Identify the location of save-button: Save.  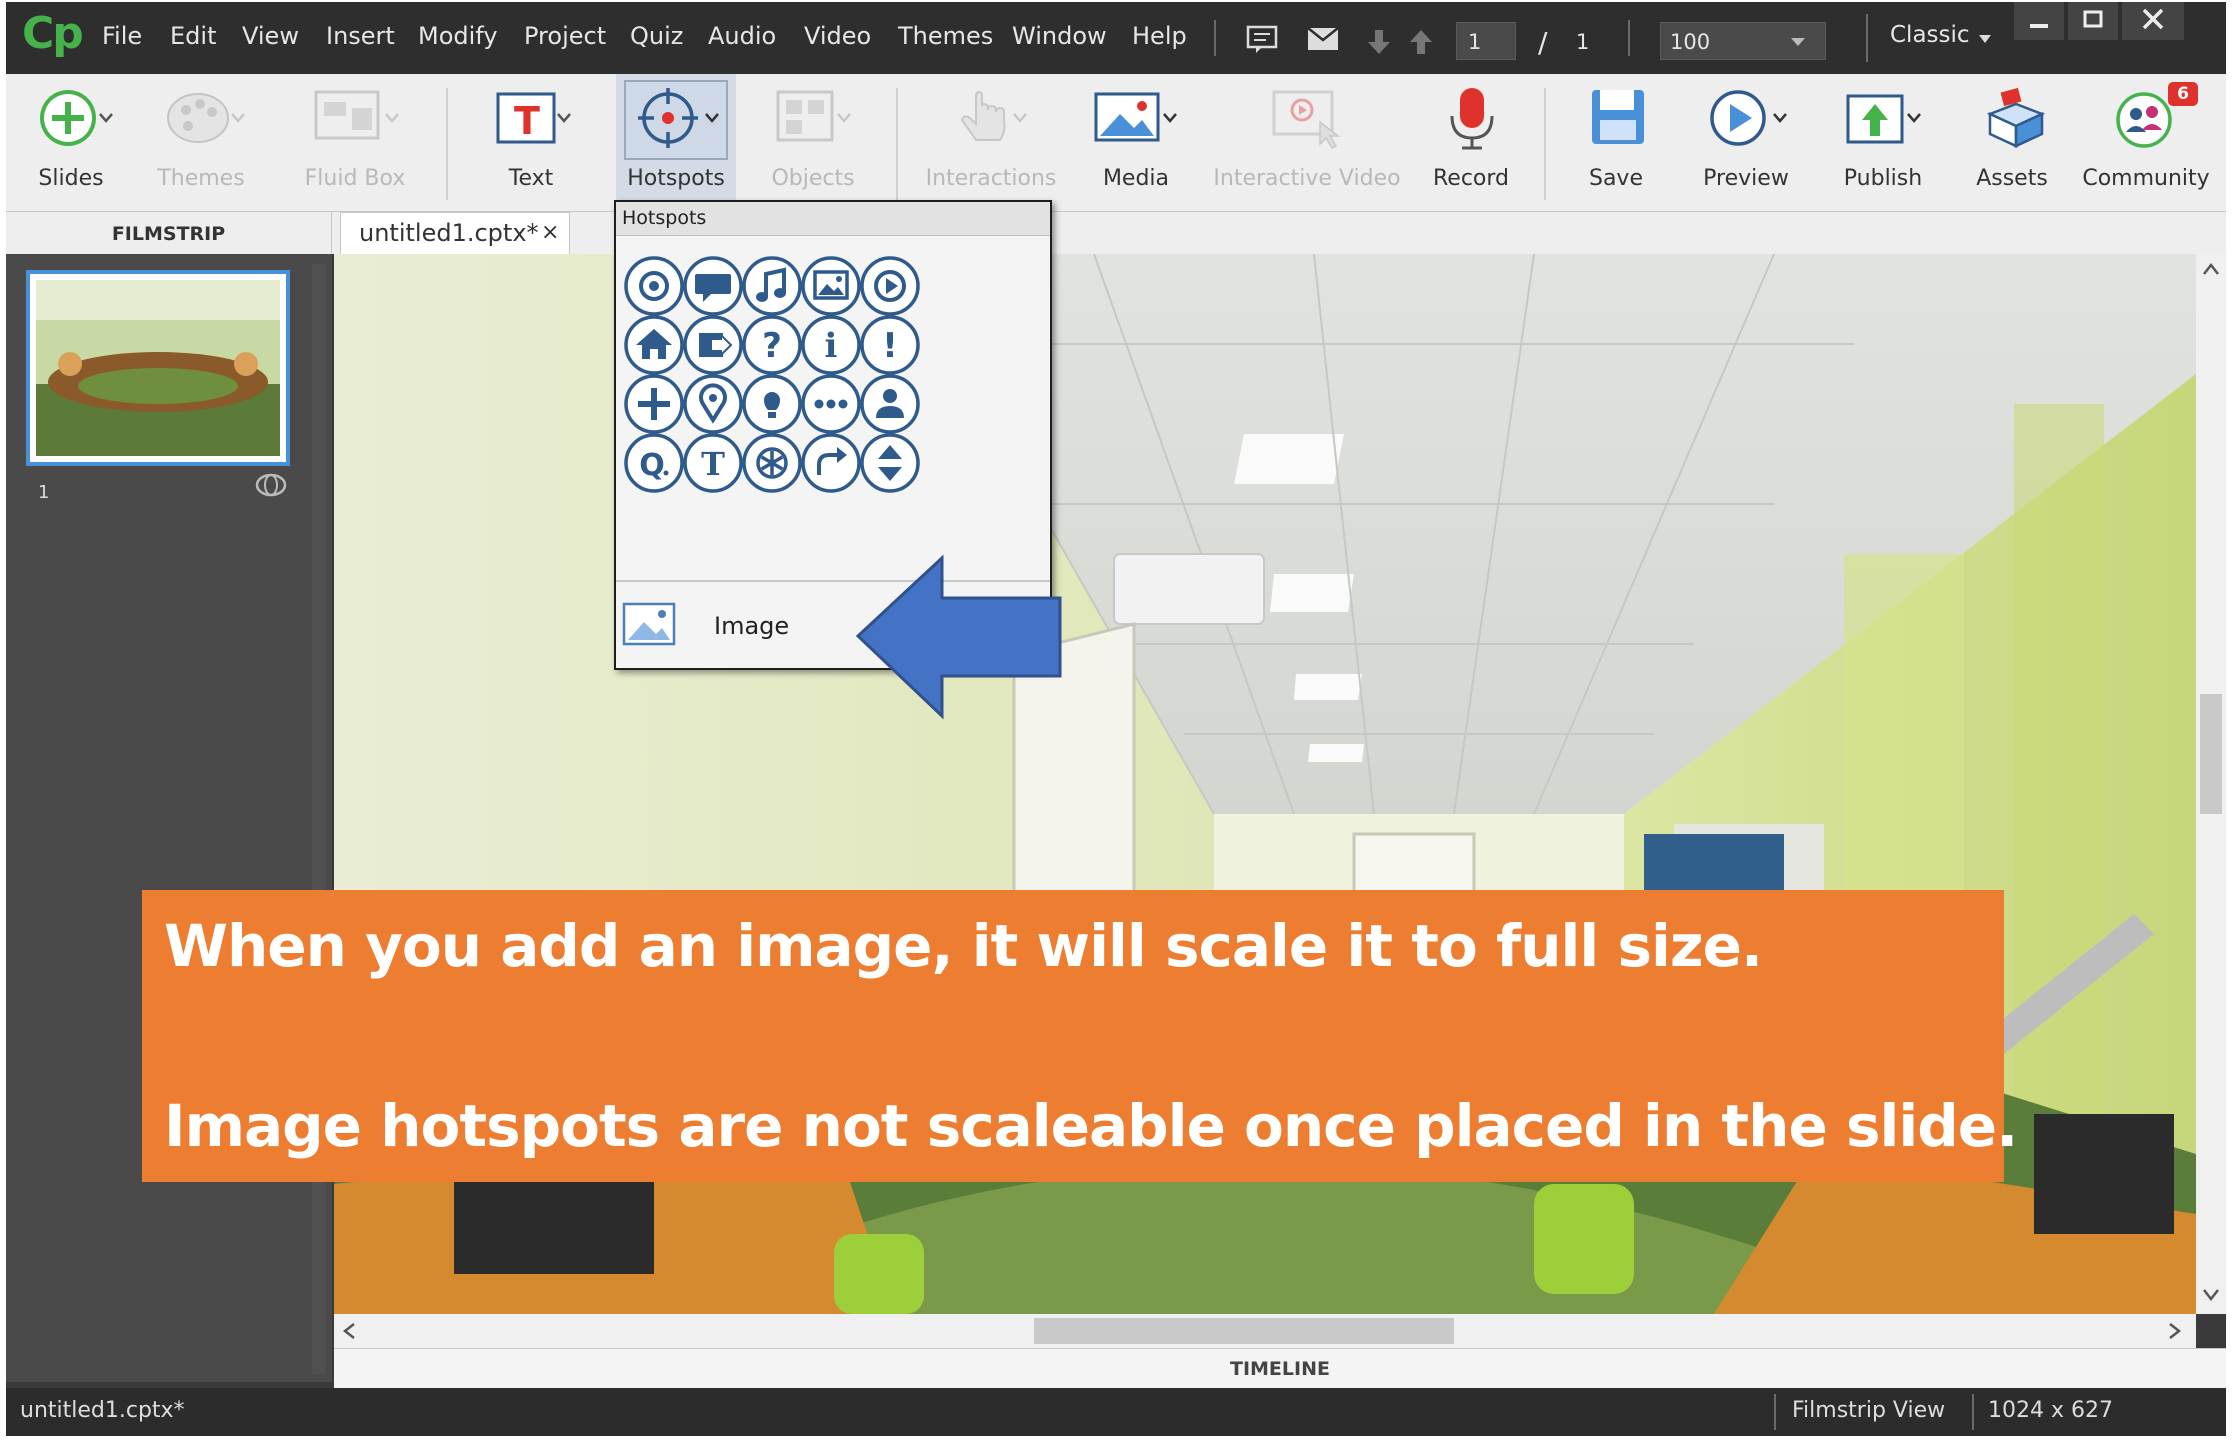
(1616, 143).